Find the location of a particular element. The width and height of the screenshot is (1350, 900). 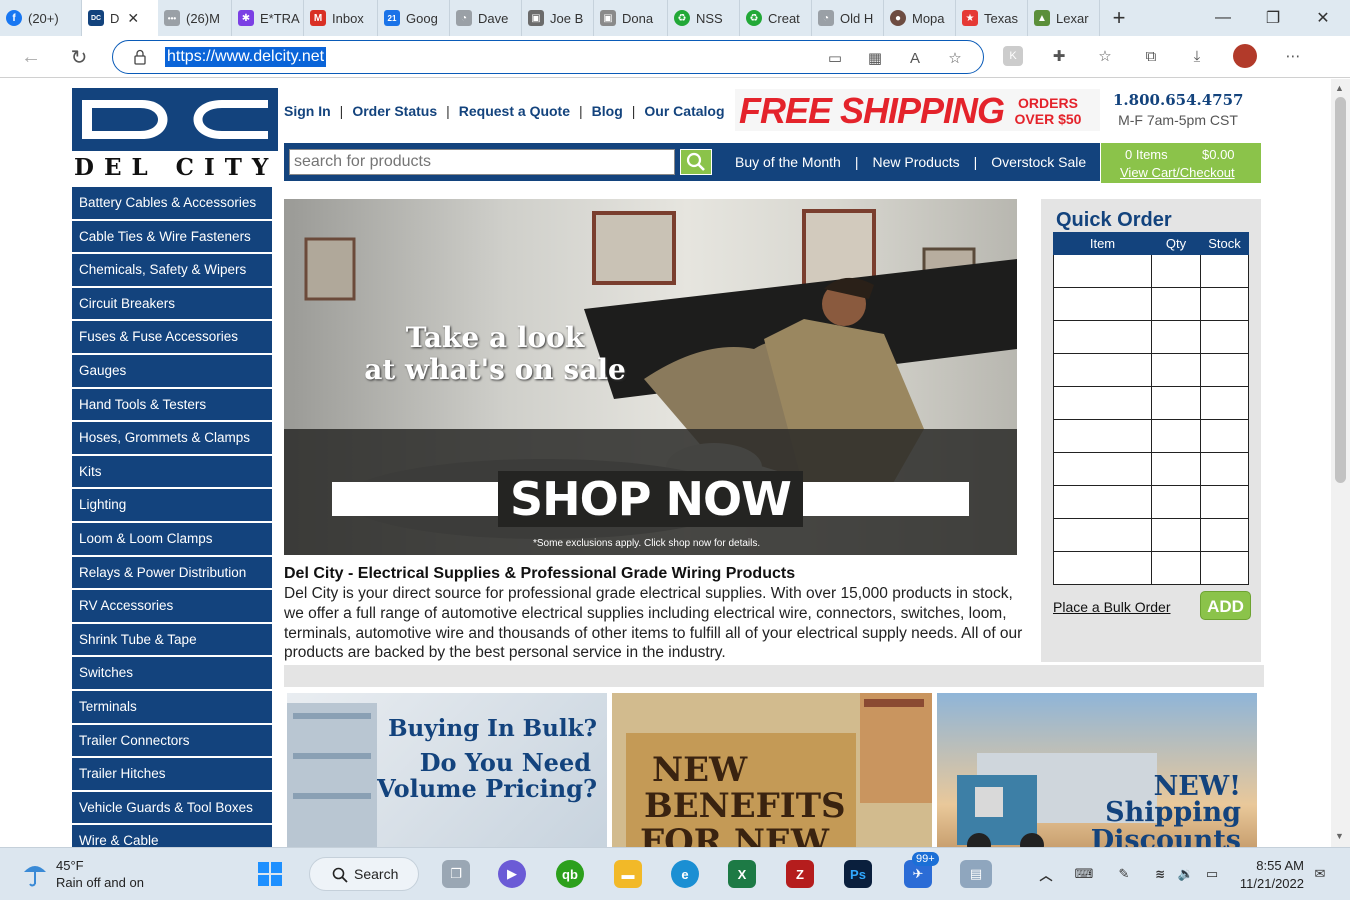

pen-icon: ✎ is located at coordinates (1124, 874).